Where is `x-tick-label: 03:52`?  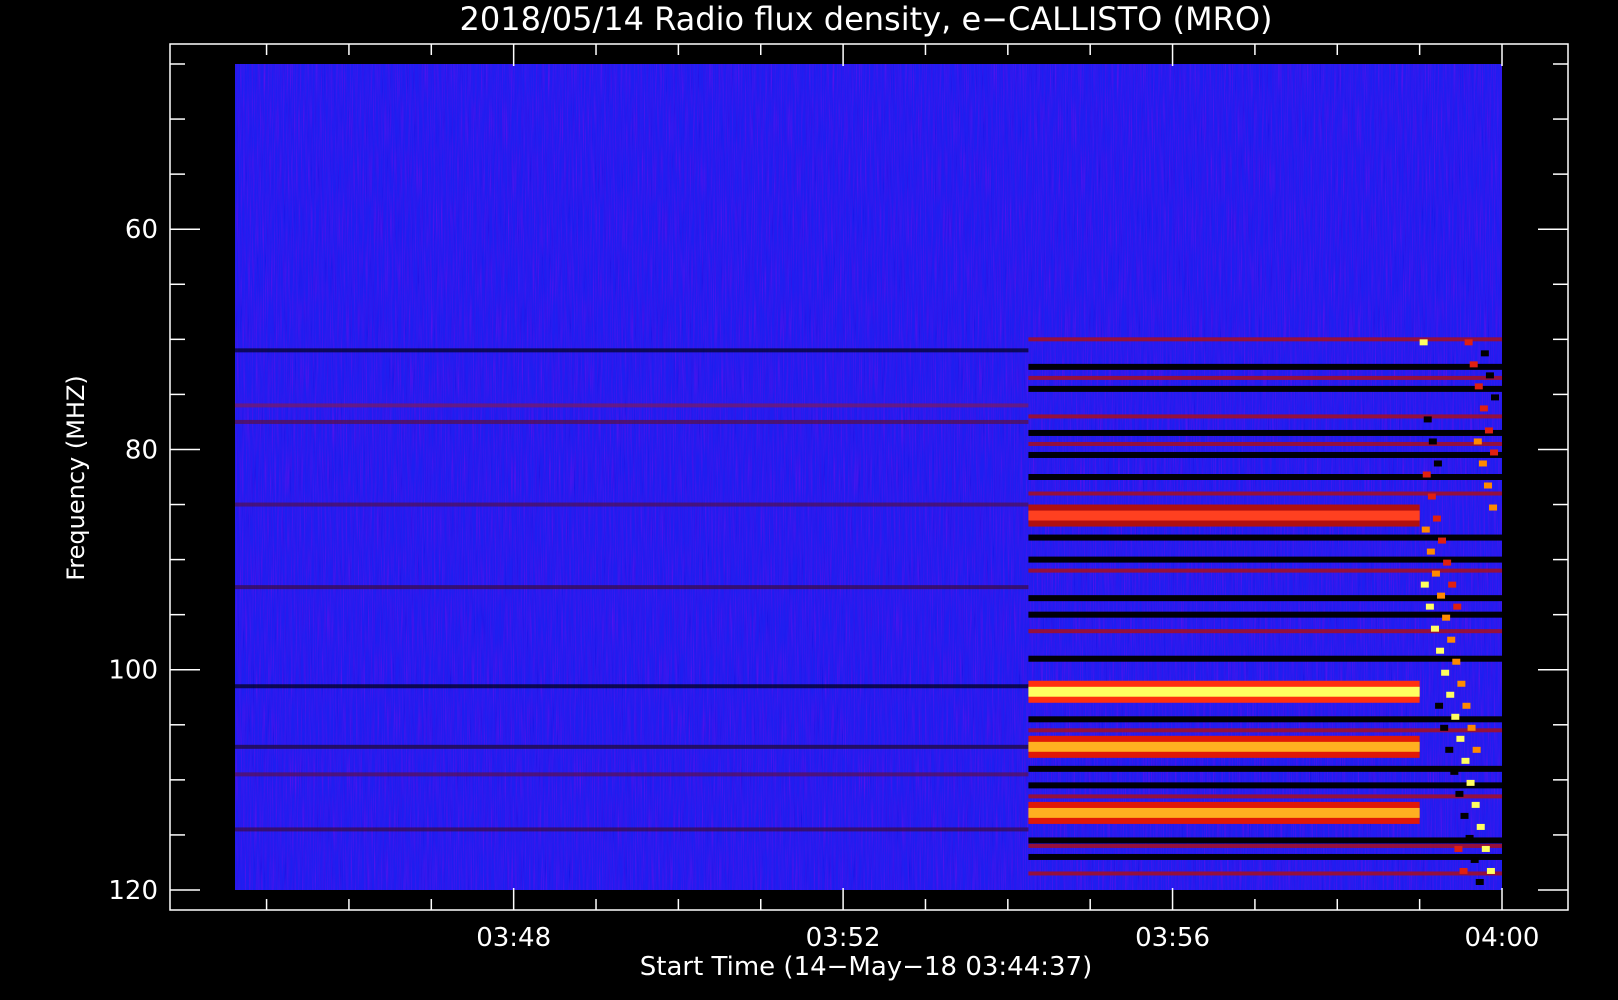
x-tick-label: 03:52 is located at coordinates (843, 938).